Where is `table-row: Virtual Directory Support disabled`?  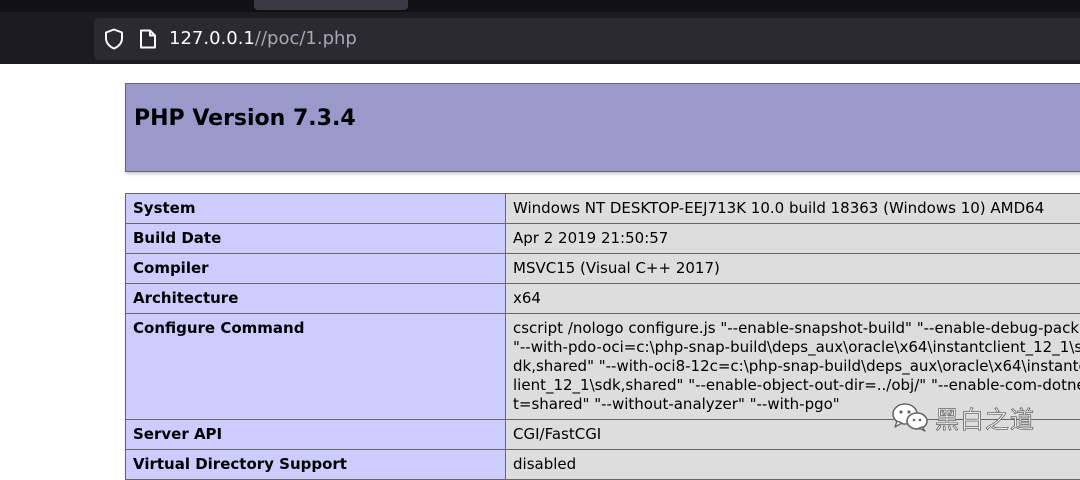 table-row: Virtual Directory Support disabled is located at coordinates (603, 465).